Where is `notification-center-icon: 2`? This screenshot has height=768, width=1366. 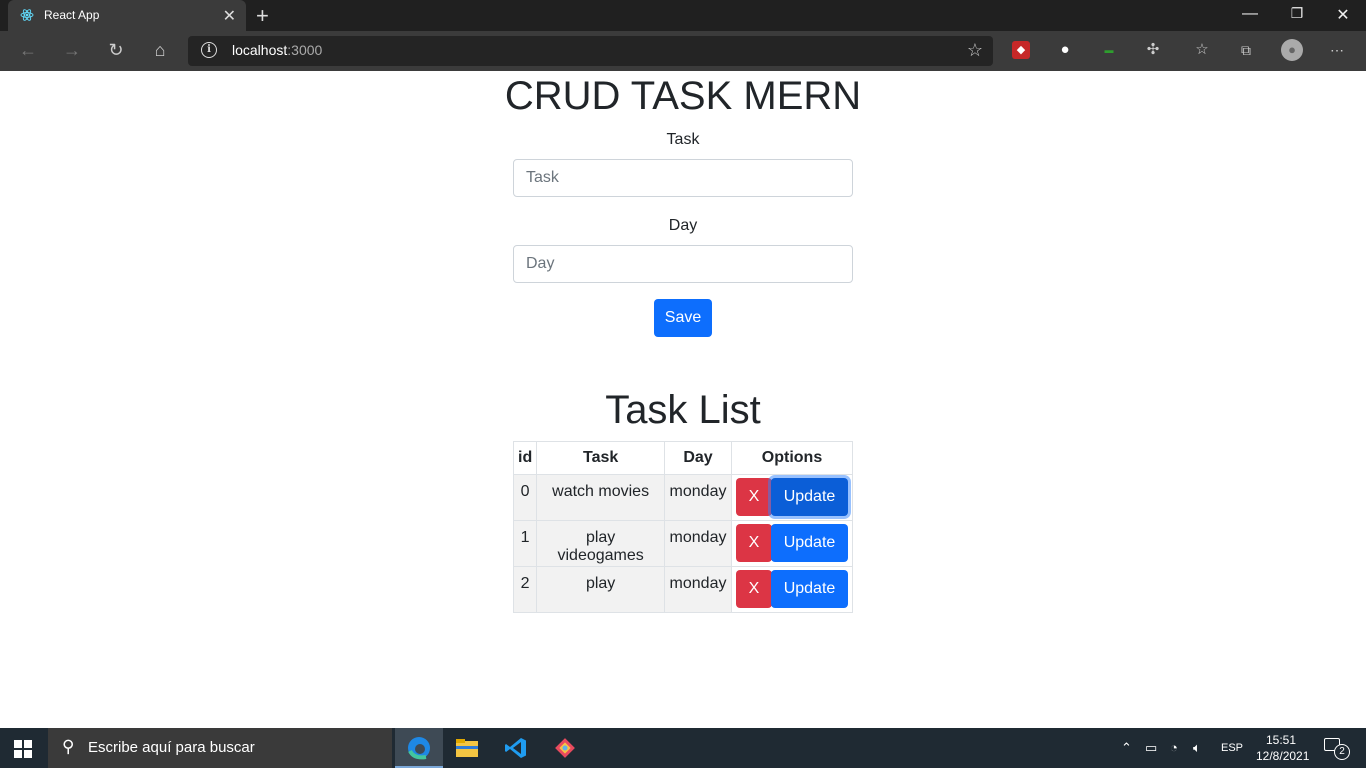
notification-center-icon: 2 is located at coordinates (1337, 749).